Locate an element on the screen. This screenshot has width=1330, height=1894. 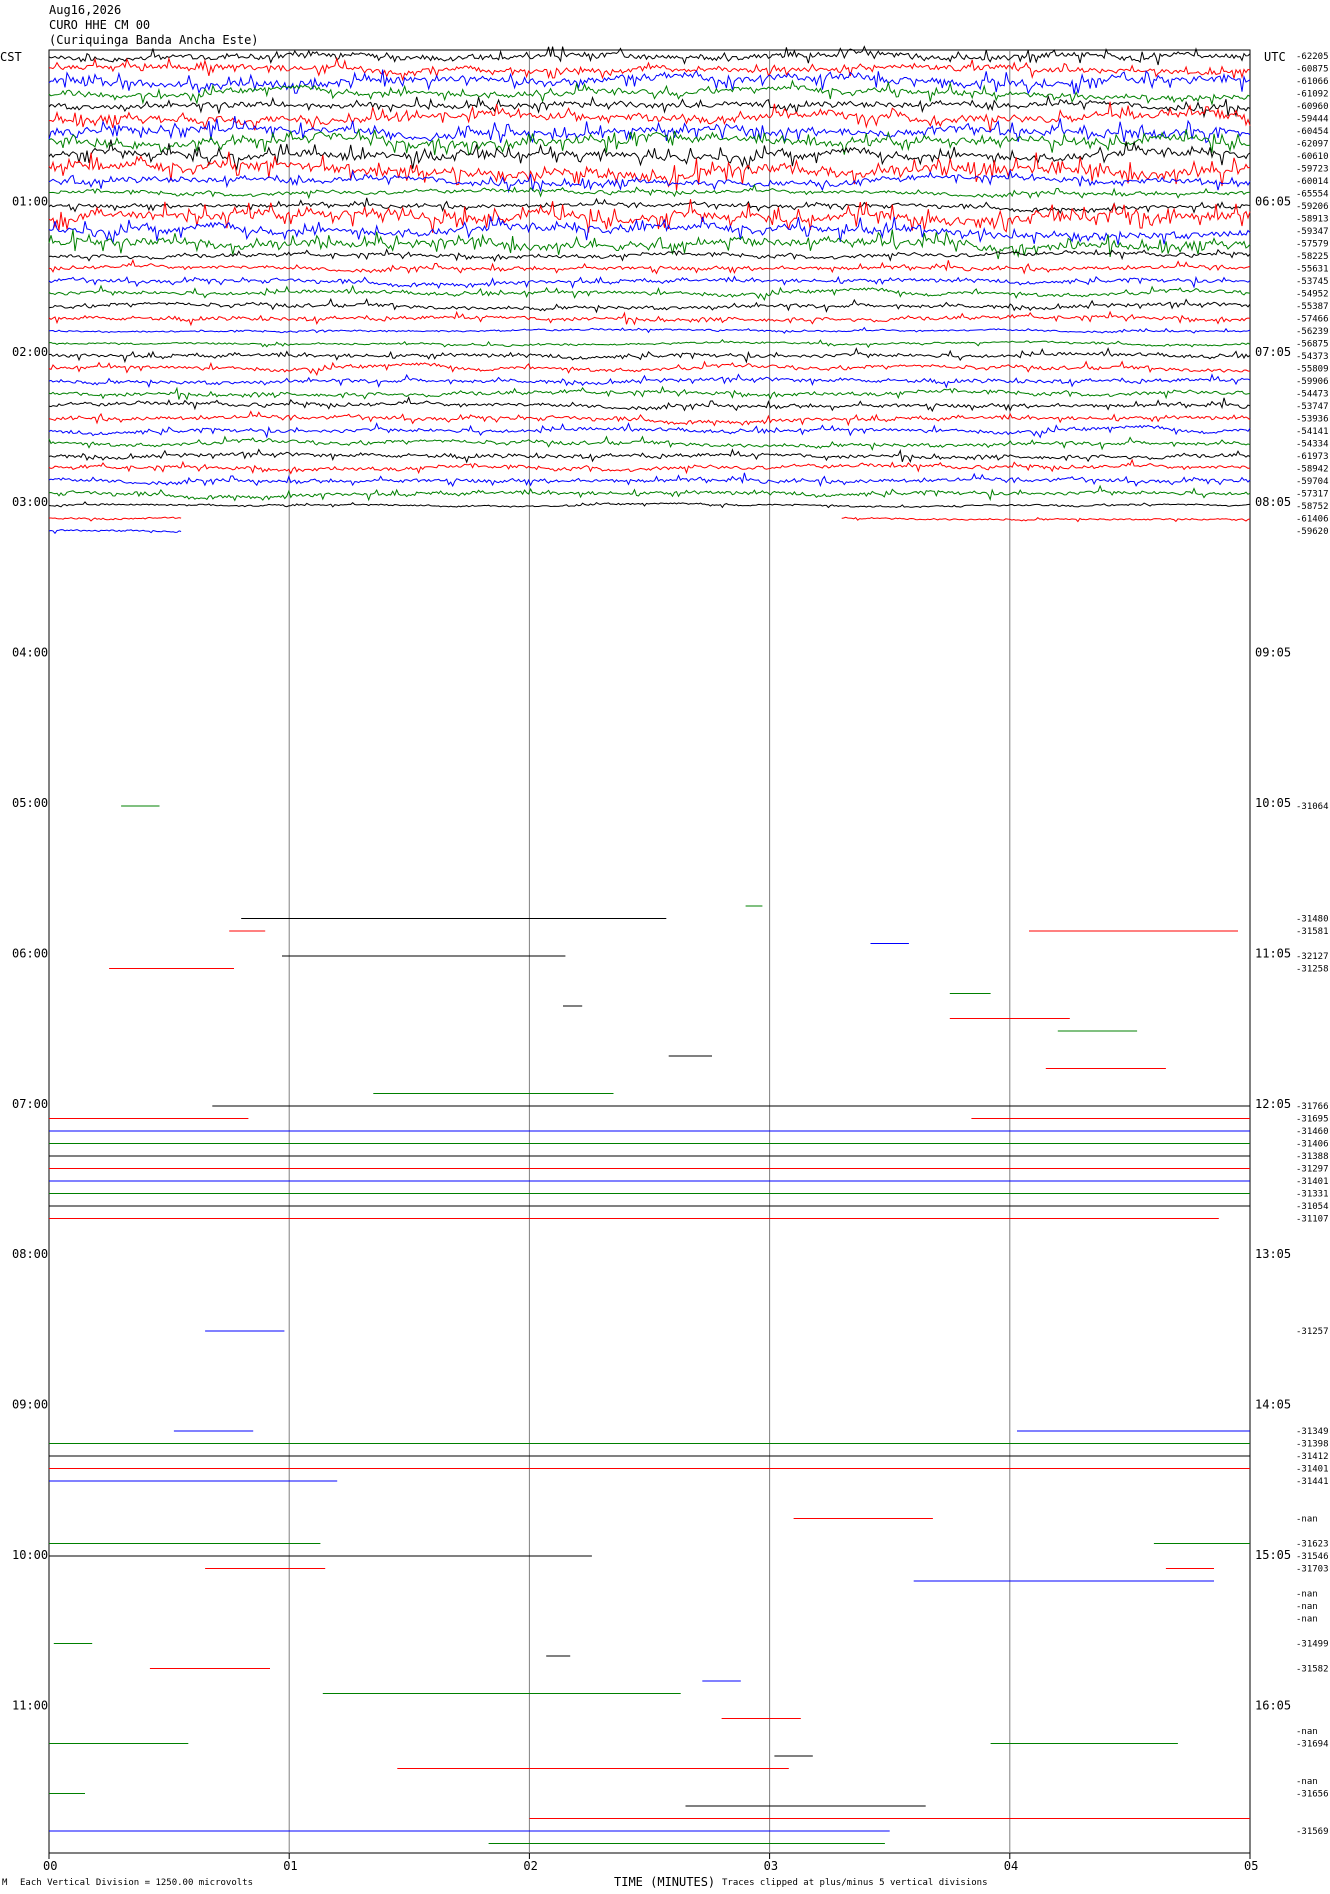
trace-value-label: -31398 is located at coordinates (1312, 1445).